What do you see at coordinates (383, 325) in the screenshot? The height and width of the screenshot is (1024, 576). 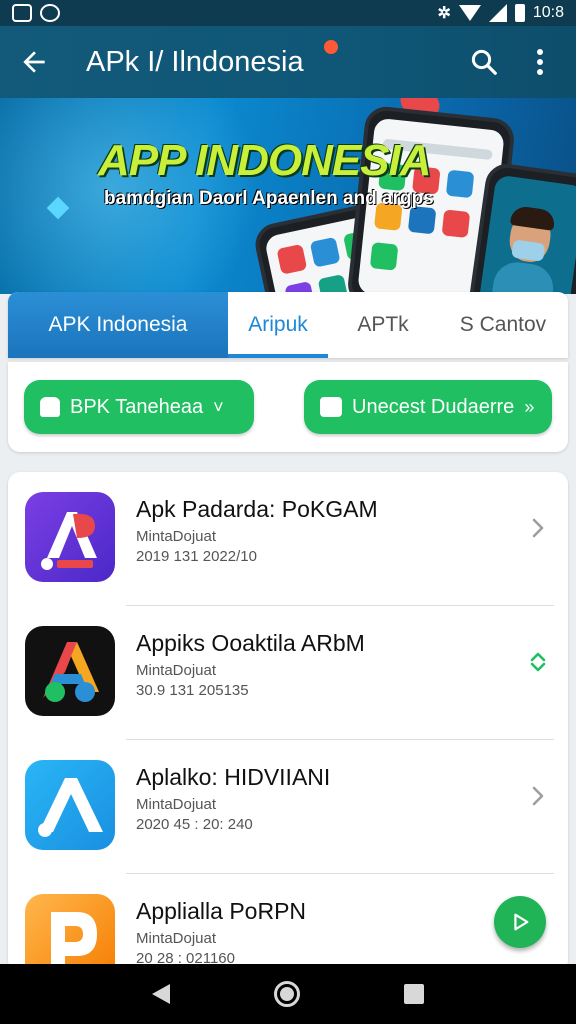 I see `tab-aptk: APTk` at bounding box center [383, 325].